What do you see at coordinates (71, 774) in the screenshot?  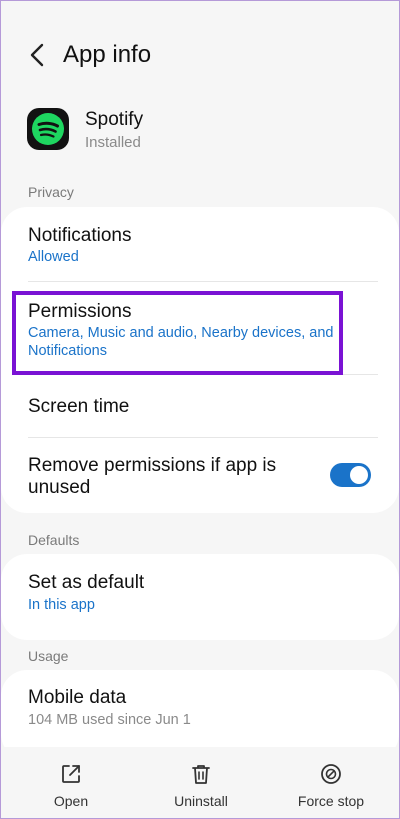 I see `open-external-icon` at bounding box center [71, 774].